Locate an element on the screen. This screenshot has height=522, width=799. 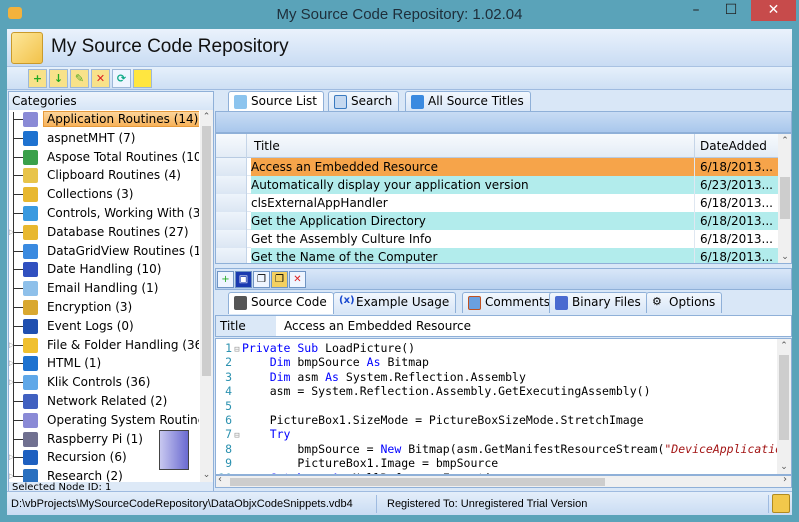
tree-node: Date Handling (10) is located at coordinates (104, 269).